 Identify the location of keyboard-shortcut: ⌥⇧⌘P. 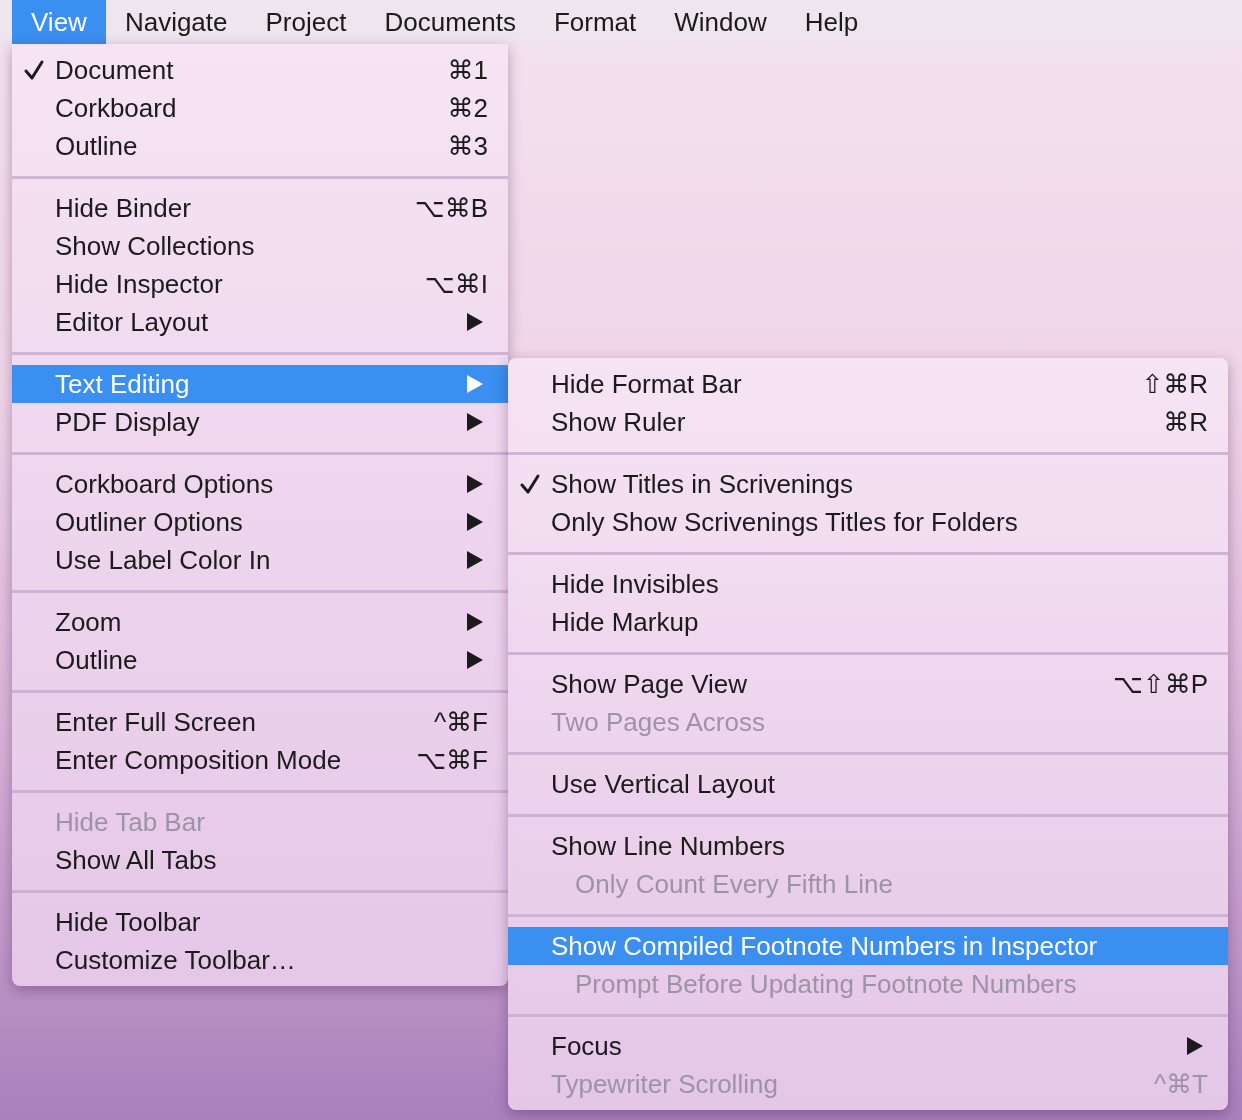
(1160, 684).